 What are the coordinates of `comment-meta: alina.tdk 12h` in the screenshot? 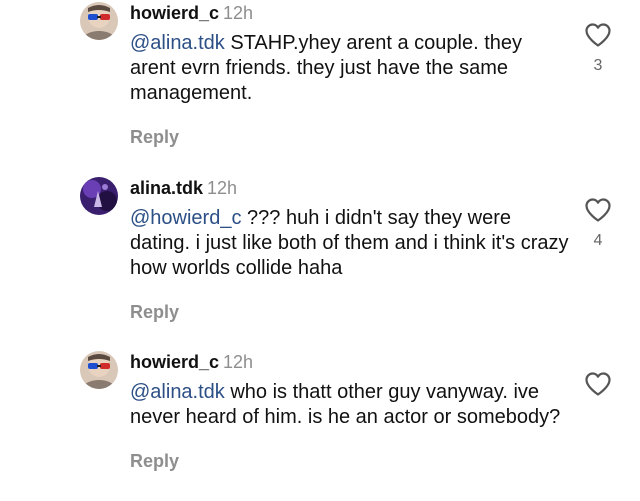 It's located at (350, 188).